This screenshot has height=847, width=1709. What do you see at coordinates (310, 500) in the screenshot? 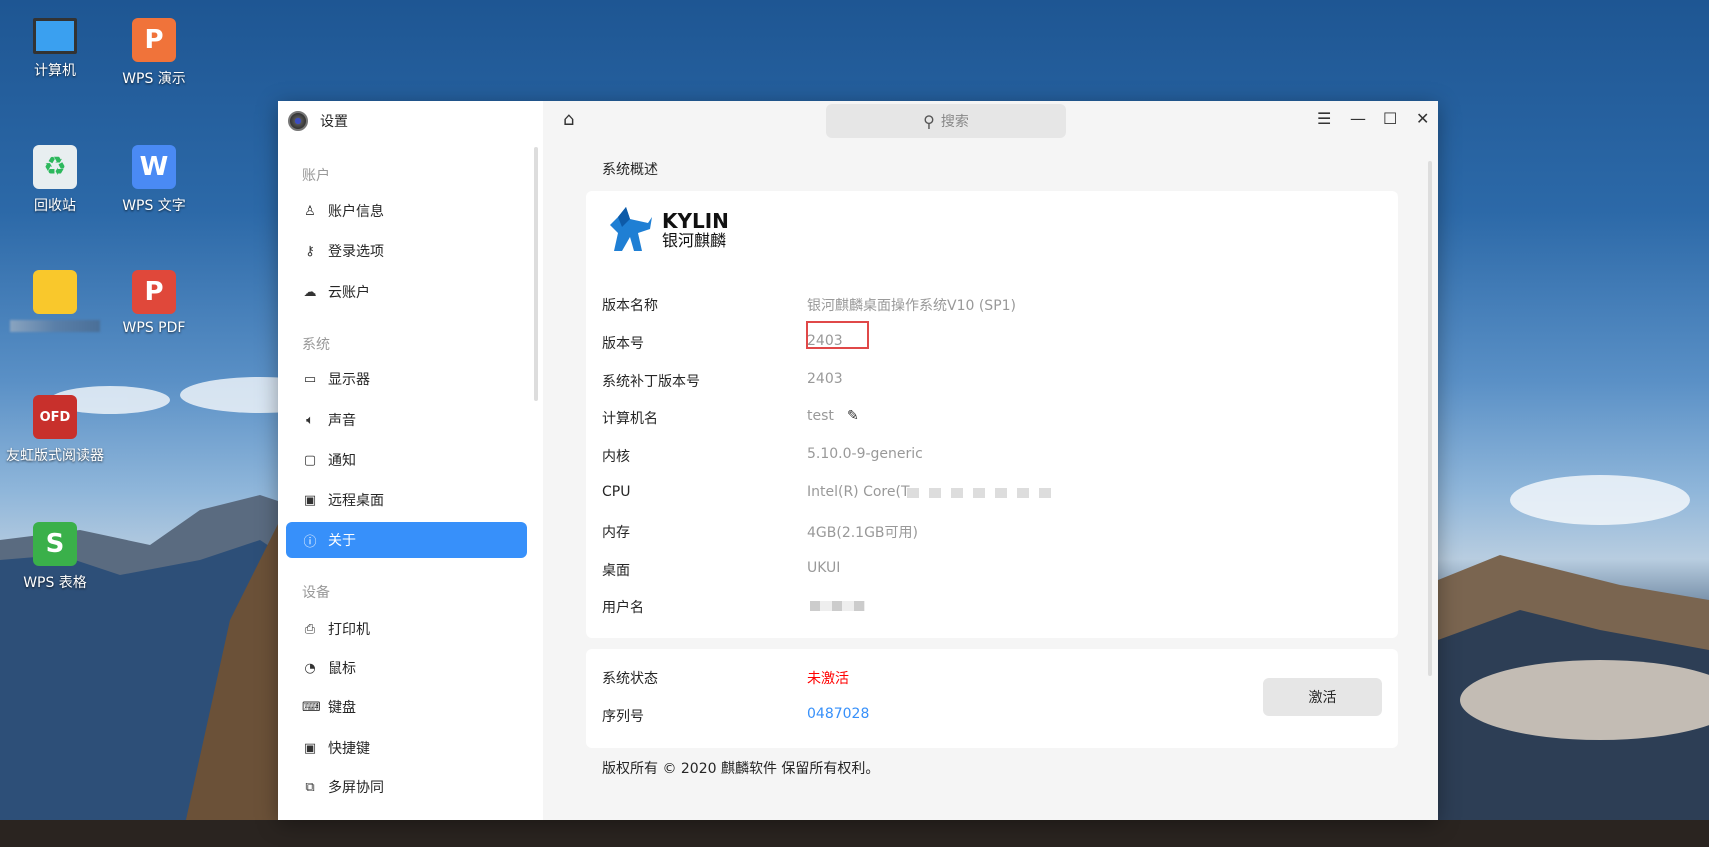
I see `remote-desktop-icon: ▣` at bounding box center [310, 500].